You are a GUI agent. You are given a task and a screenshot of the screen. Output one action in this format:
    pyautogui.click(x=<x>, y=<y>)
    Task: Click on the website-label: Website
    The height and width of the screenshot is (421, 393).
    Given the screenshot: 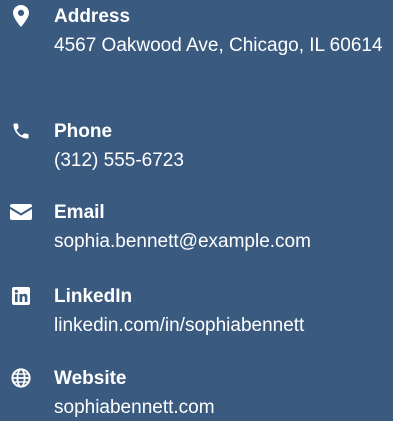 What is the action you would take?
    pyautogui.click(x=90, y=378)
    